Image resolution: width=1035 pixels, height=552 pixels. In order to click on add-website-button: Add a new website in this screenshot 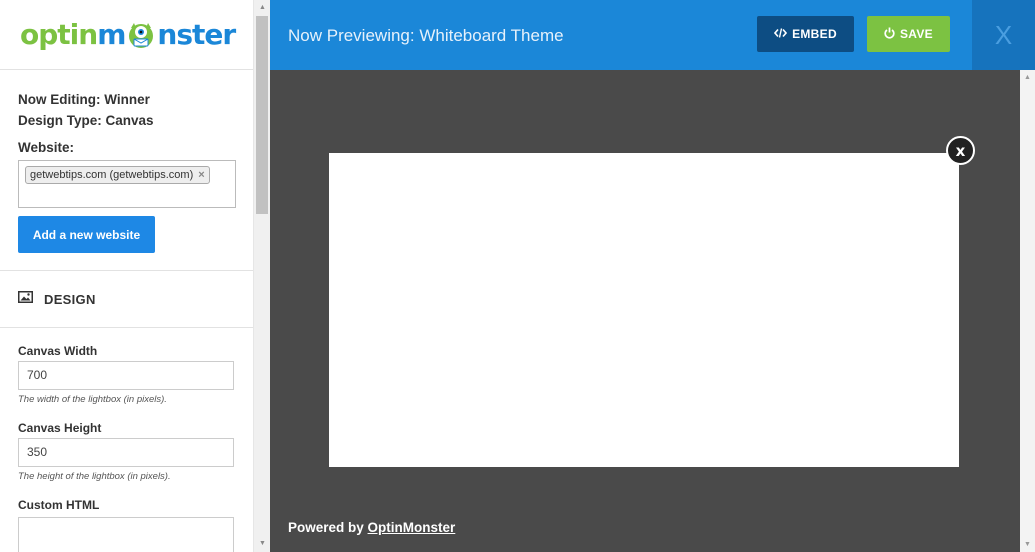, I will do `click(86, 234)`.